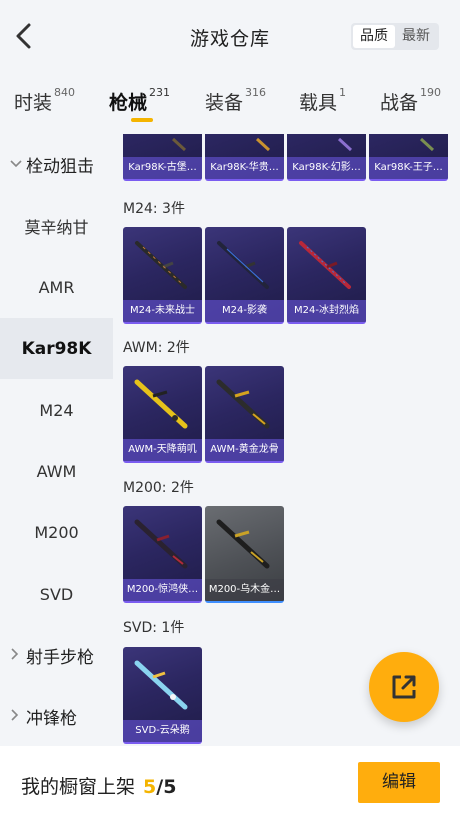  What do you see at coordinates (166, 787) in the screenshot?
I see `showcase-total-count: /5` at bounding box center [166, 787].